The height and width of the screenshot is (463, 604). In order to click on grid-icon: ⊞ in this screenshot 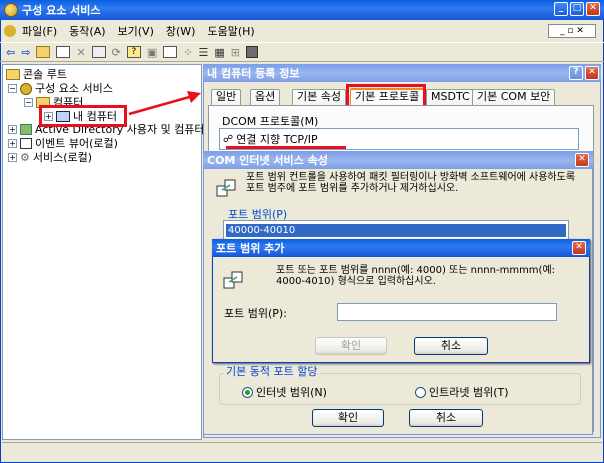, I will do `click(235, 52)`.